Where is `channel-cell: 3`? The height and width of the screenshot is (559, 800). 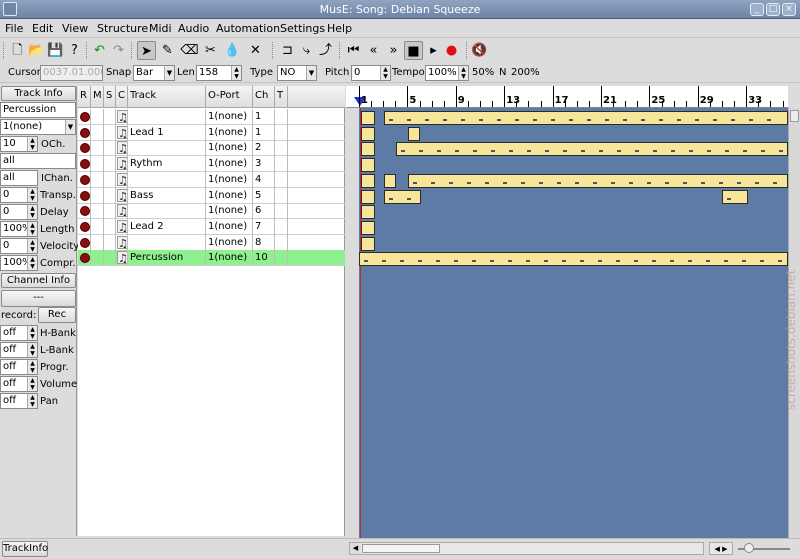
channel-cell: 3 is located at coordinates (264, 164).